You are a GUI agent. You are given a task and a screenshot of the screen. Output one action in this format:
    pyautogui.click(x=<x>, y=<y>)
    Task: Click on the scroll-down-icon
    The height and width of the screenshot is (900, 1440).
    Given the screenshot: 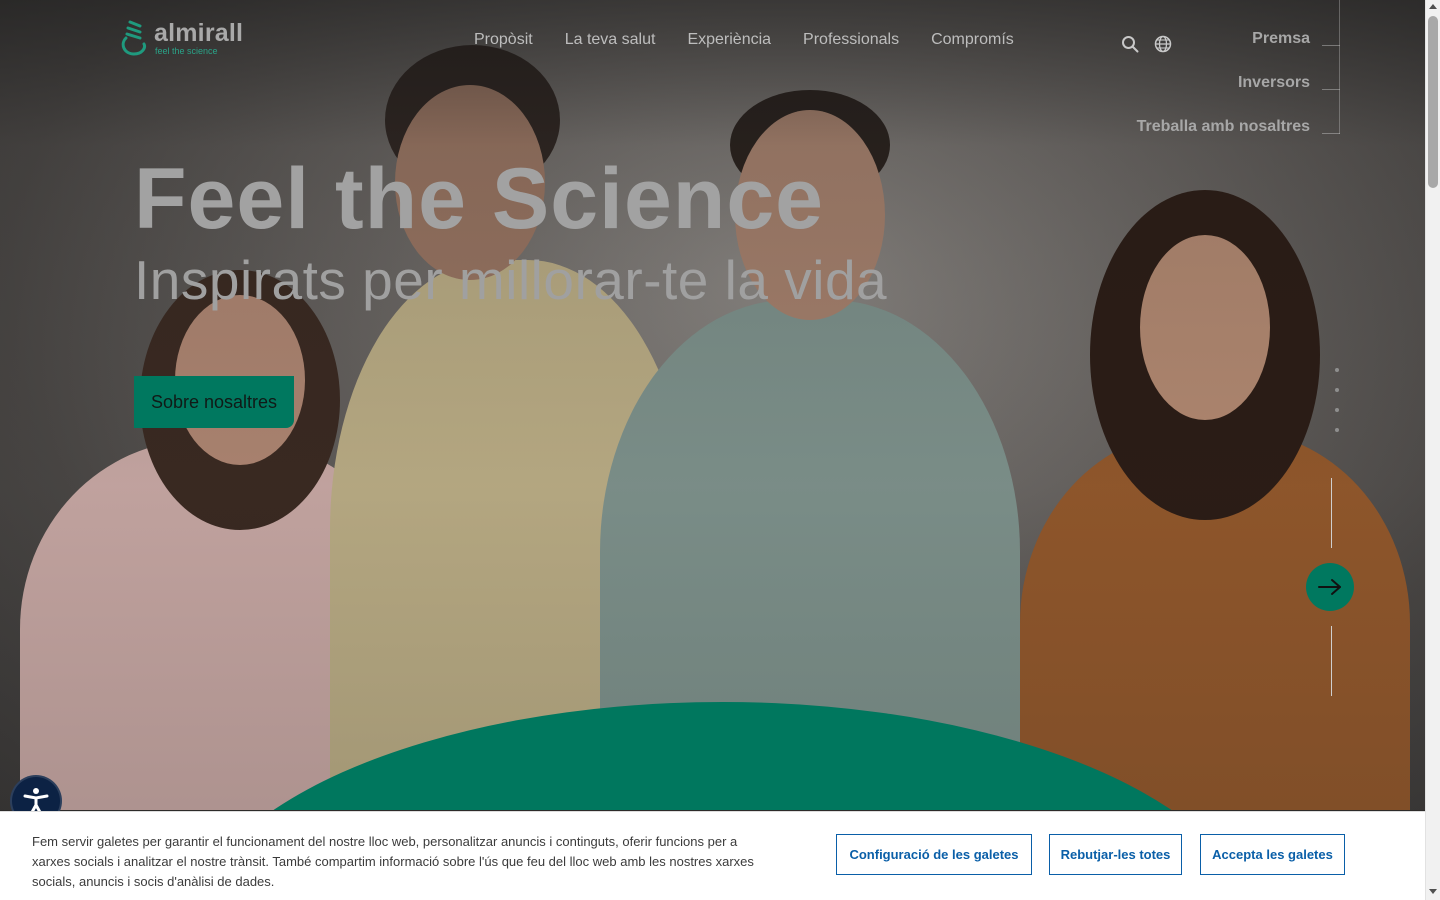 What is the action you would take?
    pyautogui.click(x=1433, y=891)
    